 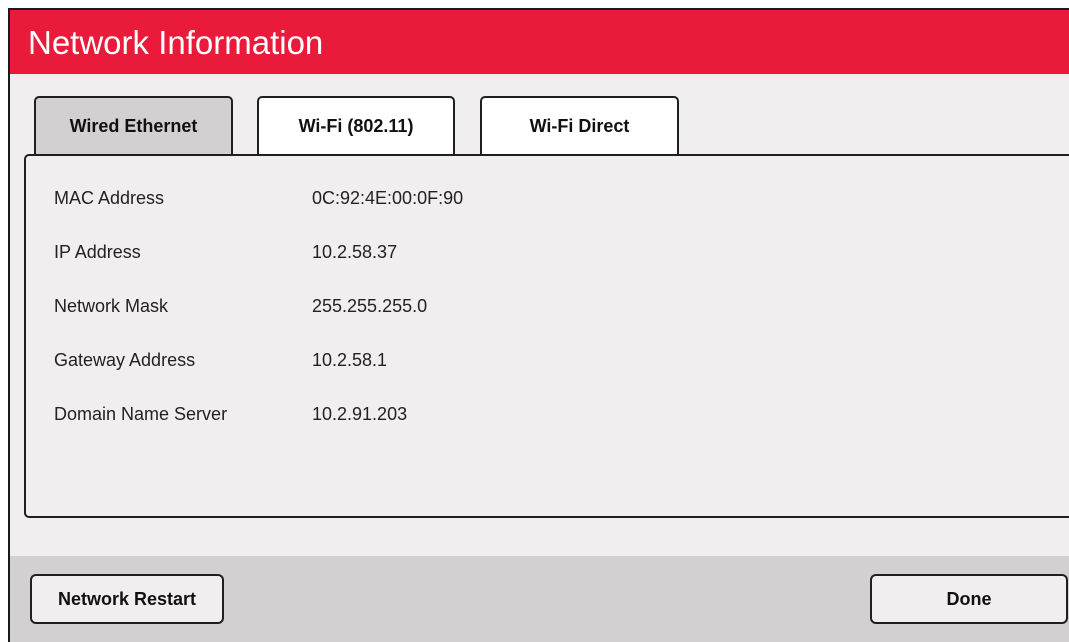 What do you see at coordinates (547, 198) in the screenshot?
I see `info-row-mac-address: MAC Address 0C:92:4E:00:0F:90` at bounding box center [547, 198].